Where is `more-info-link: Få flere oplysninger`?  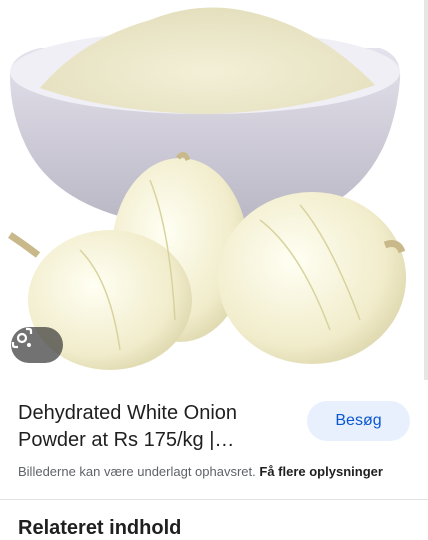 more-info-link: Få flere oplysninger is located at coordinates (321, 471).